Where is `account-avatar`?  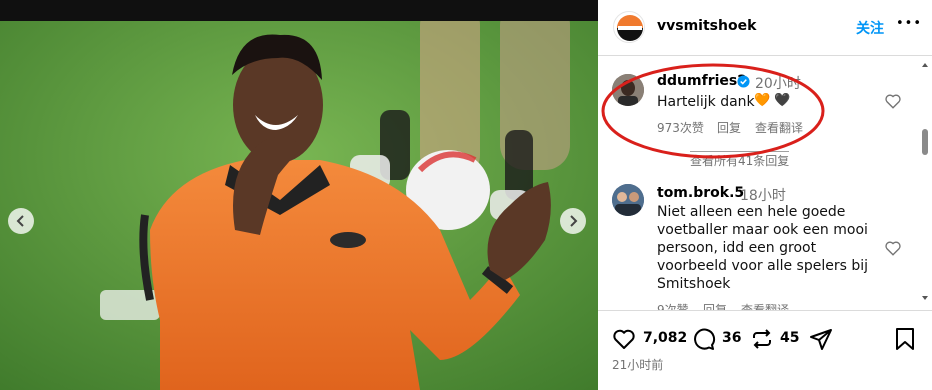 account-avatar is located at coordinates (629, 27).